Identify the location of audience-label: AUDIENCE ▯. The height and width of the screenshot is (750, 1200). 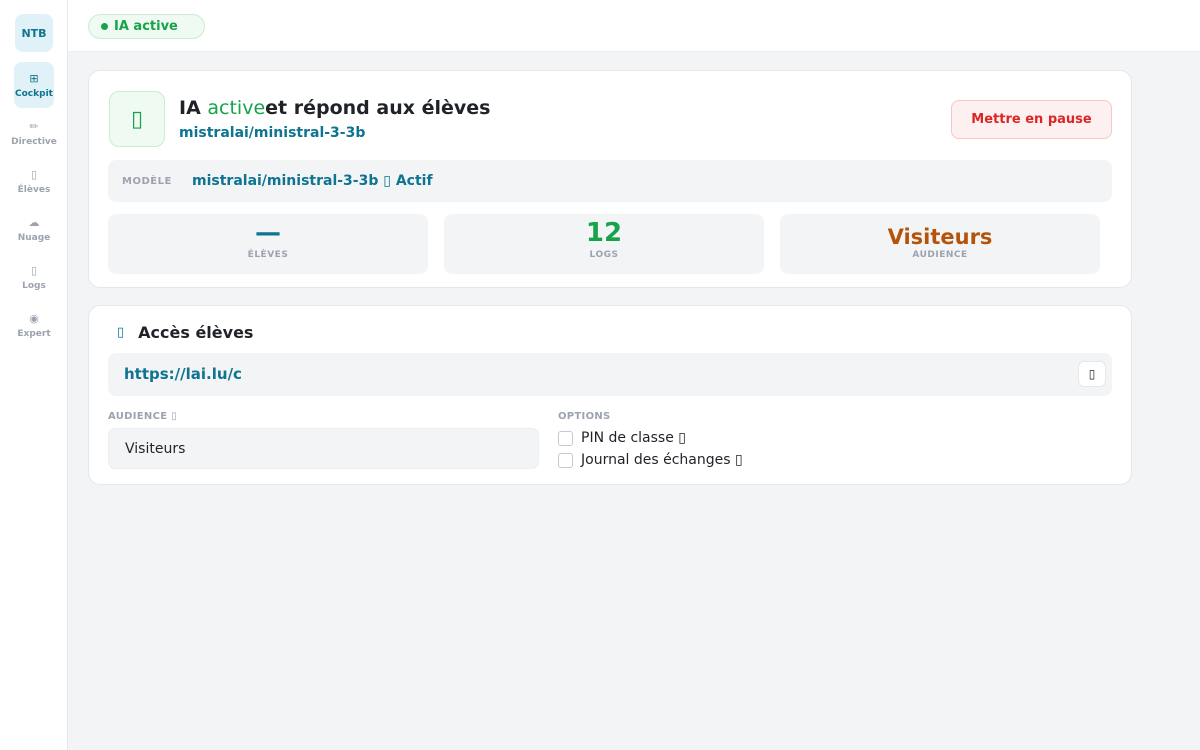
(142, 416).